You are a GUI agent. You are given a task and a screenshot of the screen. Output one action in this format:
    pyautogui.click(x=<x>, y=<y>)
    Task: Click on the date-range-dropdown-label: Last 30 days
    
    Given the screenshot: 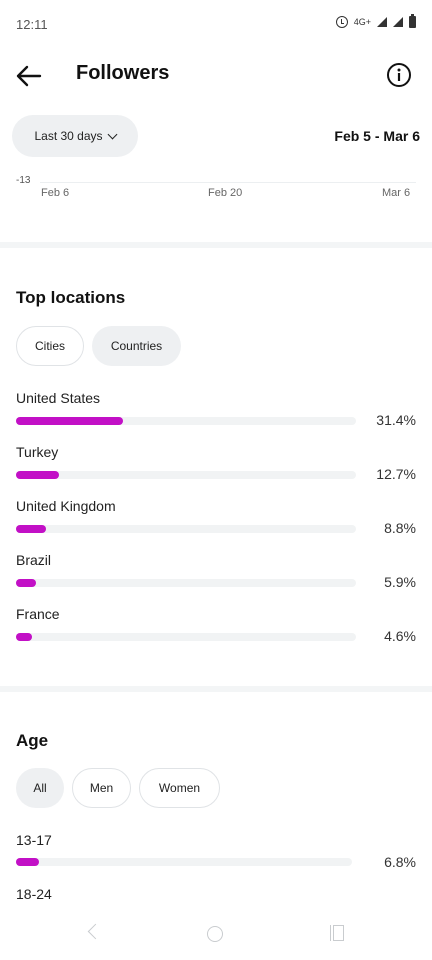 What is the action you would take?
    pyautogui.click(x=68, y=136)
    